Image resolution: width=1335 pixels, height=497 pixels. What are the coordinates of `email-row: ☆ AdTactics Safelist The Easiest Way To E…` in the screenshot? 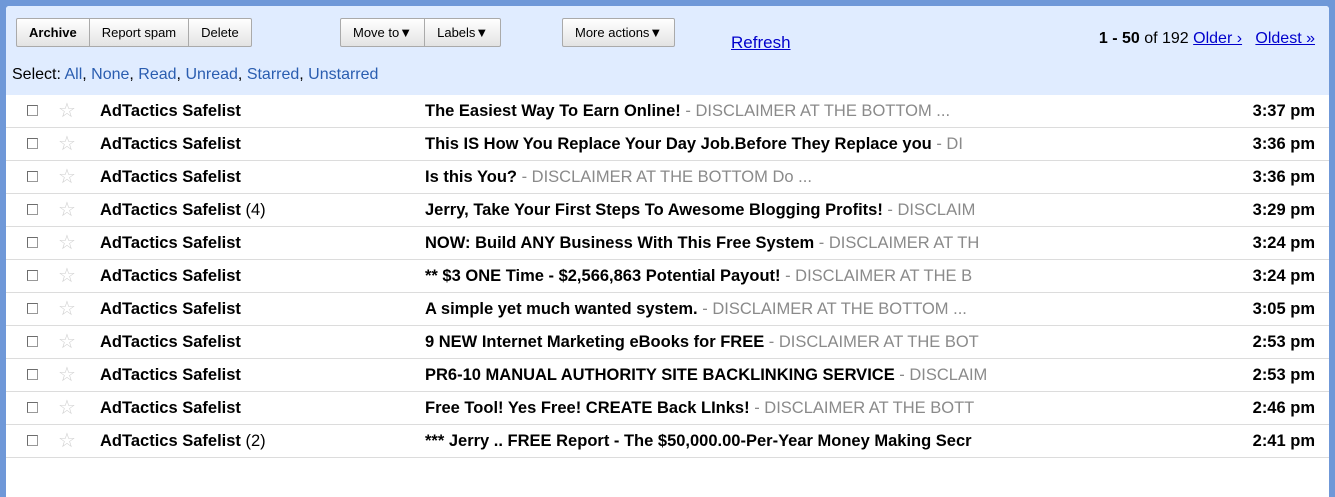 It's located at (667, 111).